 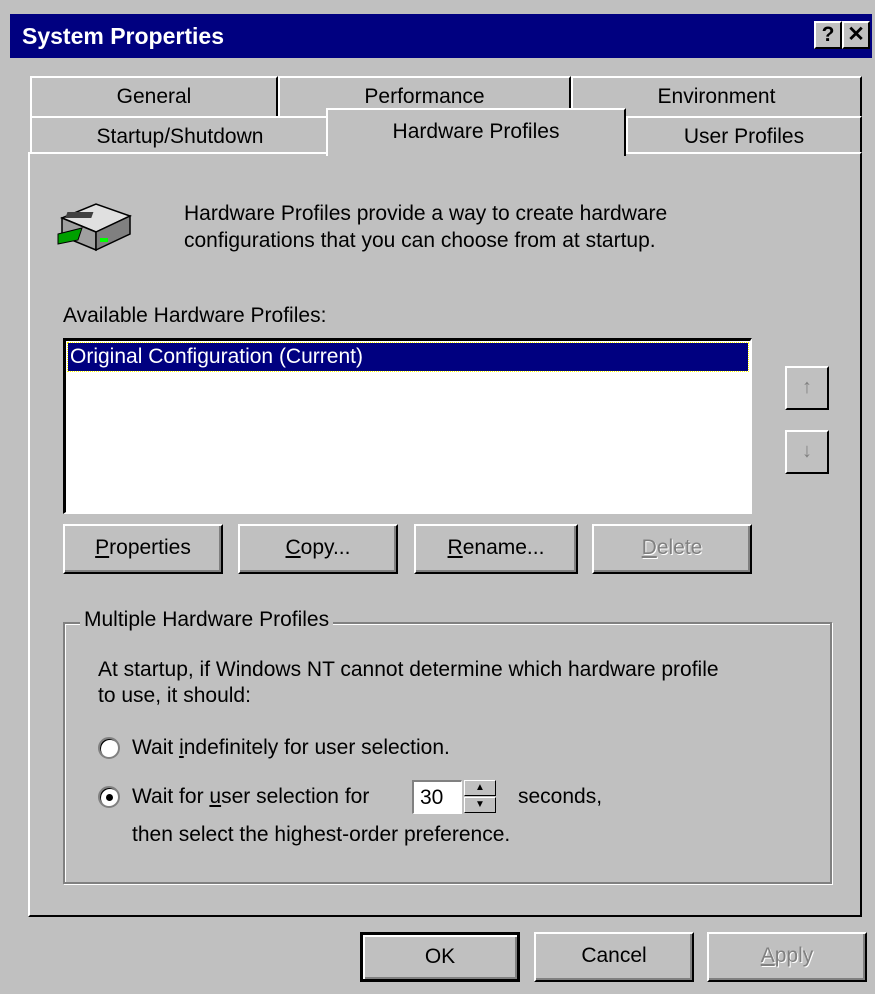 I want to click on close-button: ✕, so click(x=856, y=35).